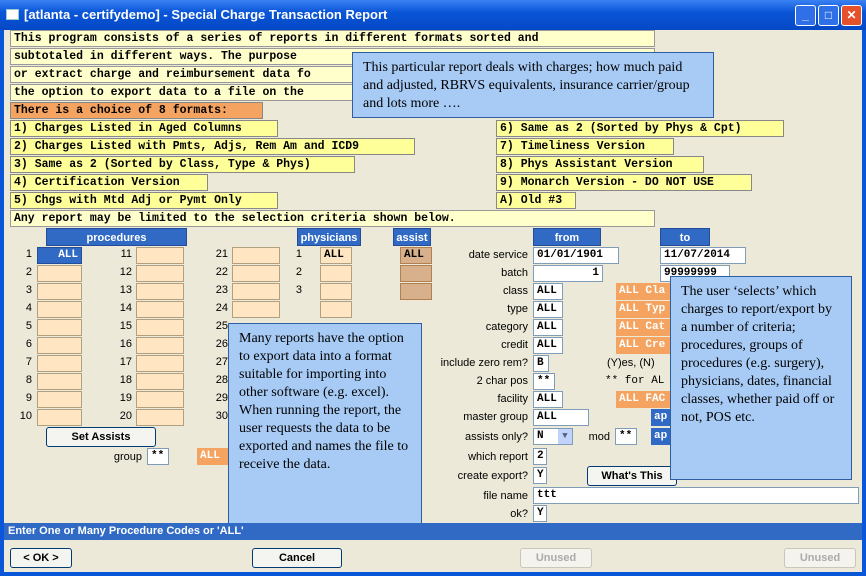 This screenshot has height=576, width=866. Describe the element at coordinates (221, 344) in the screenshot. I see `proc-num: 26` at that location.